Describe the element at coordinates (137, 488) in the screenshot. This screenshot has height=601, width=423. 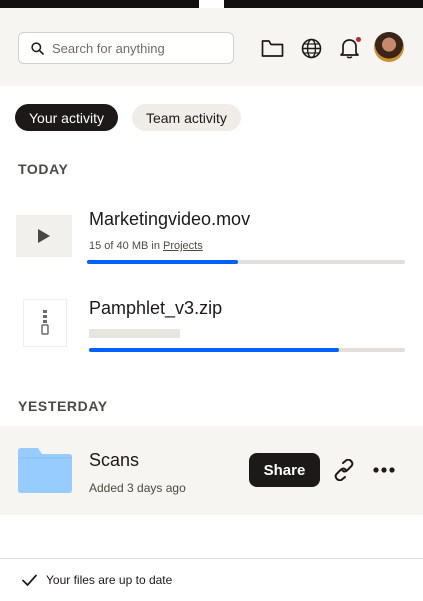
I see `file-meta: Added 3 days ago` at that location.